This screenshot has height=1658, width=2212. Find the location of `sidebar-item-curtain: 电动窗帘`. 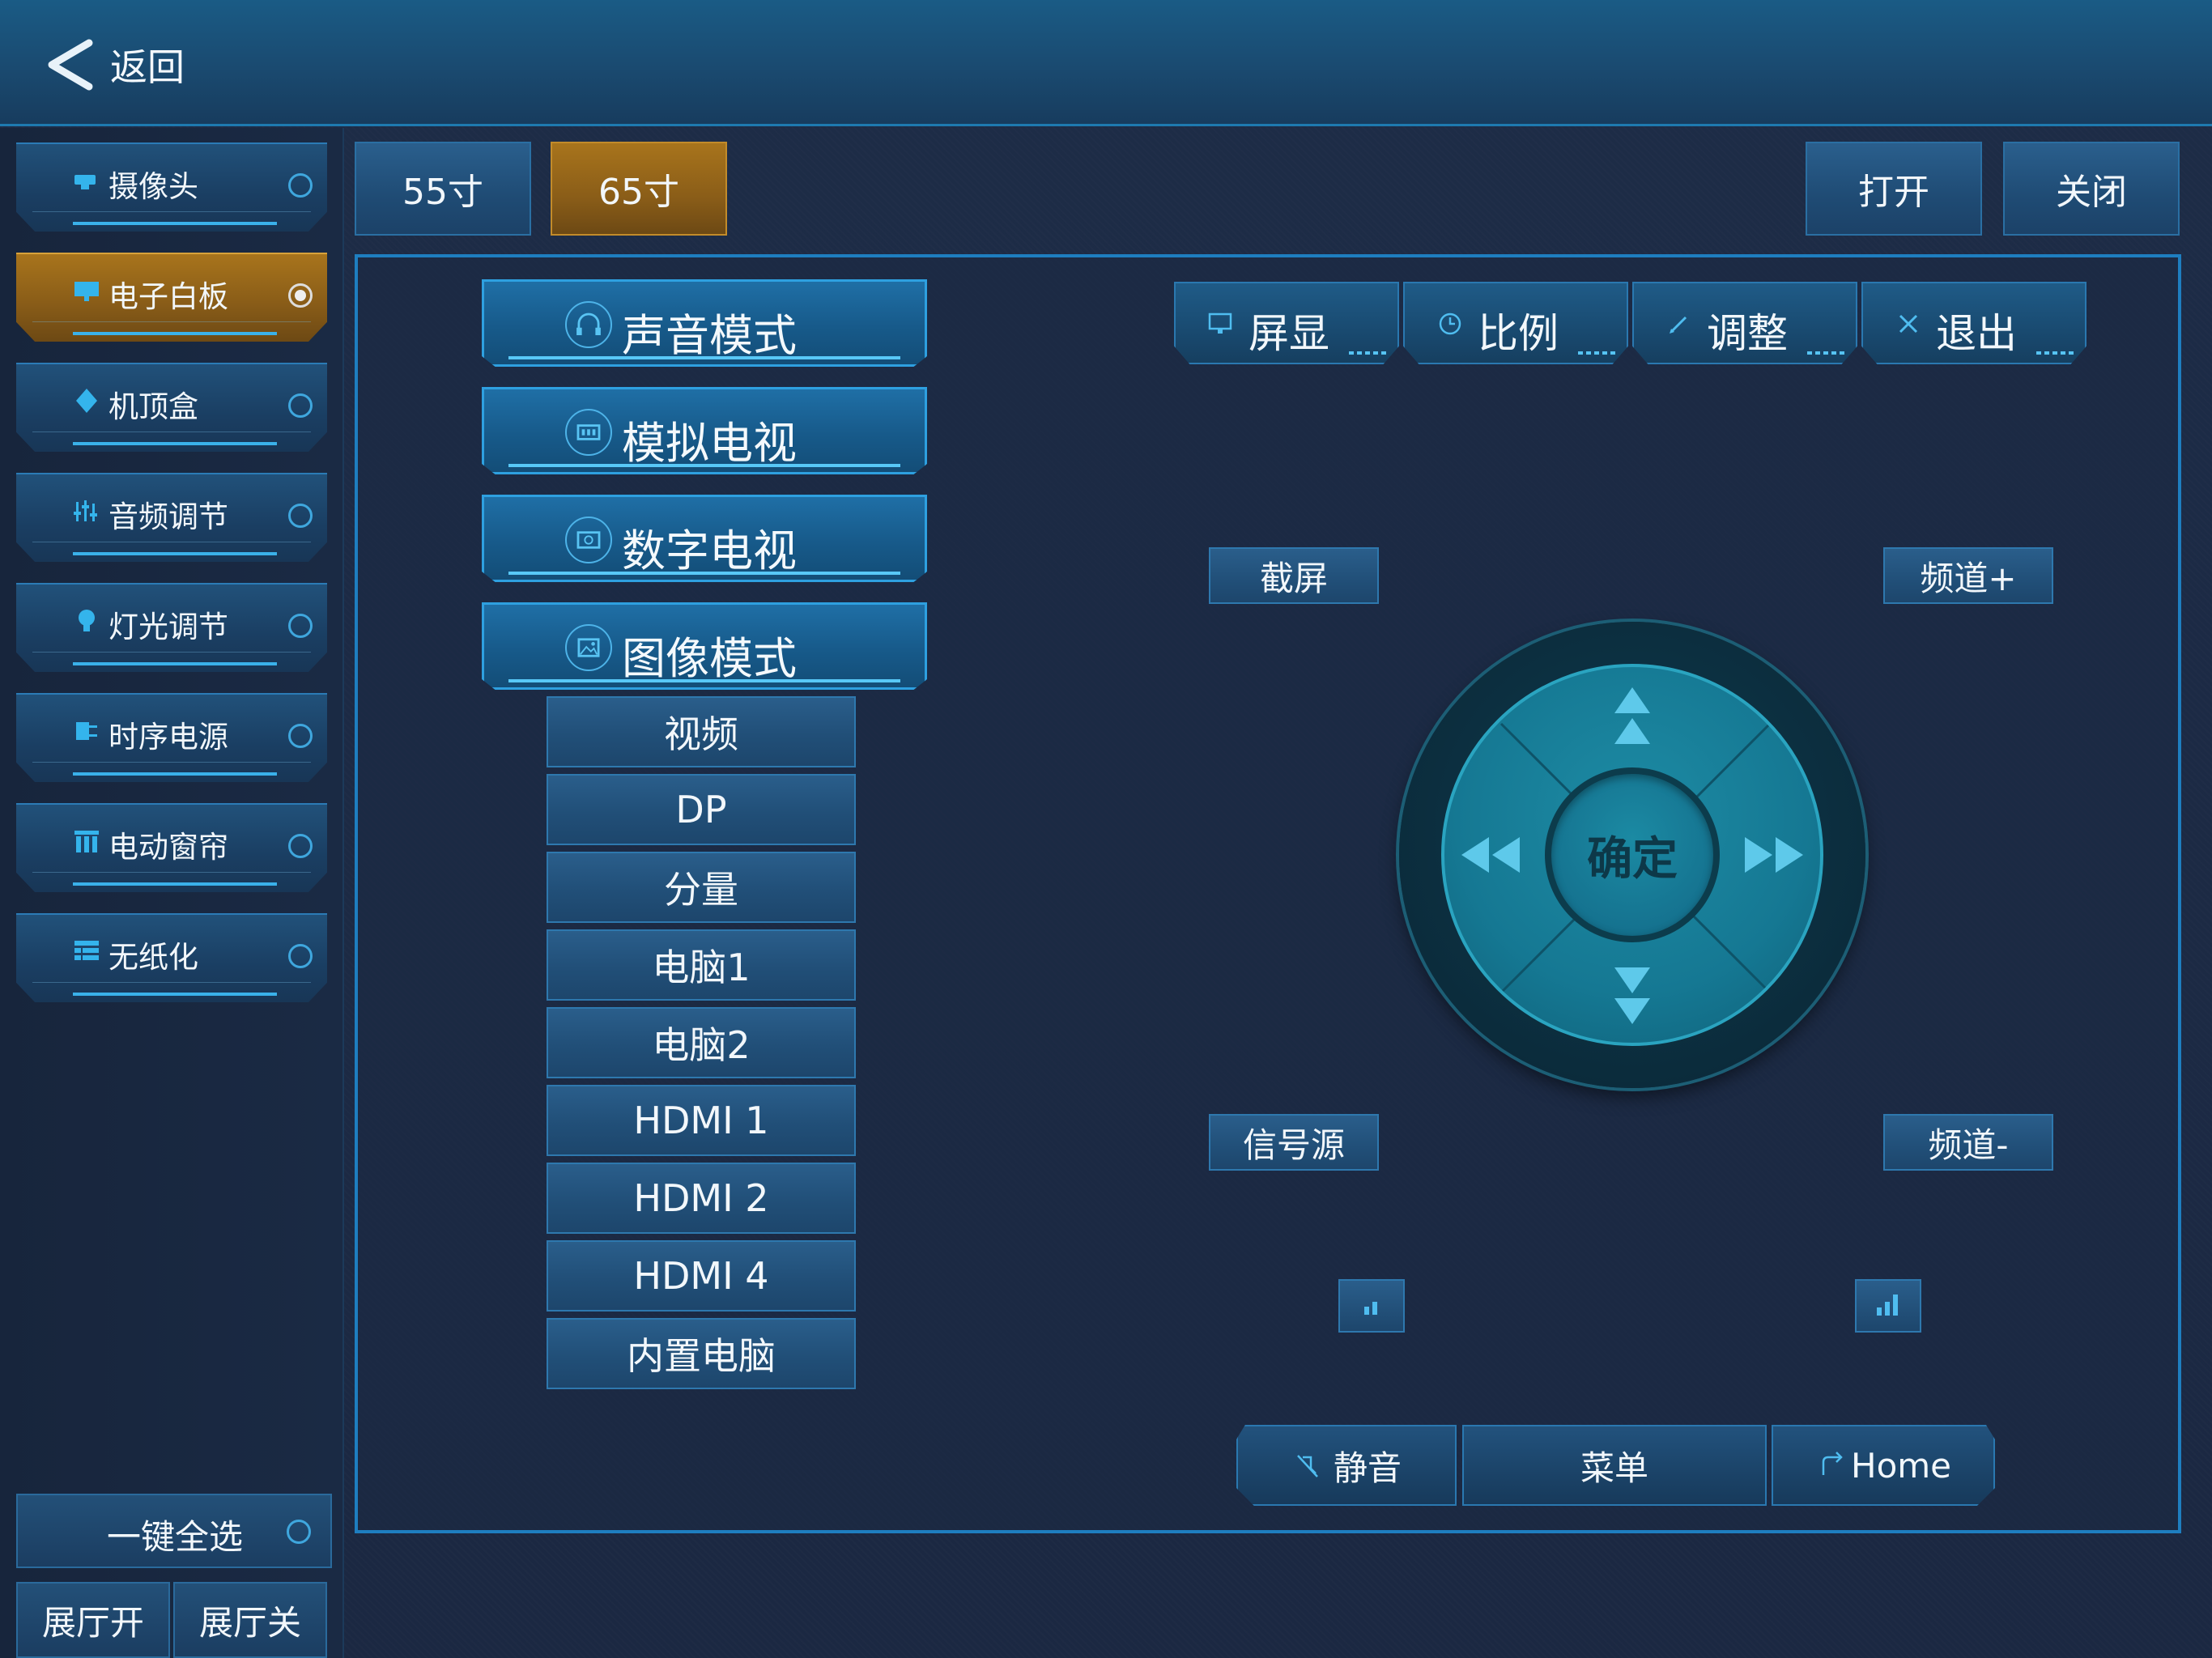

sidebar-item-curtain: 电动窗帘 is located at coordinates (172, 847).